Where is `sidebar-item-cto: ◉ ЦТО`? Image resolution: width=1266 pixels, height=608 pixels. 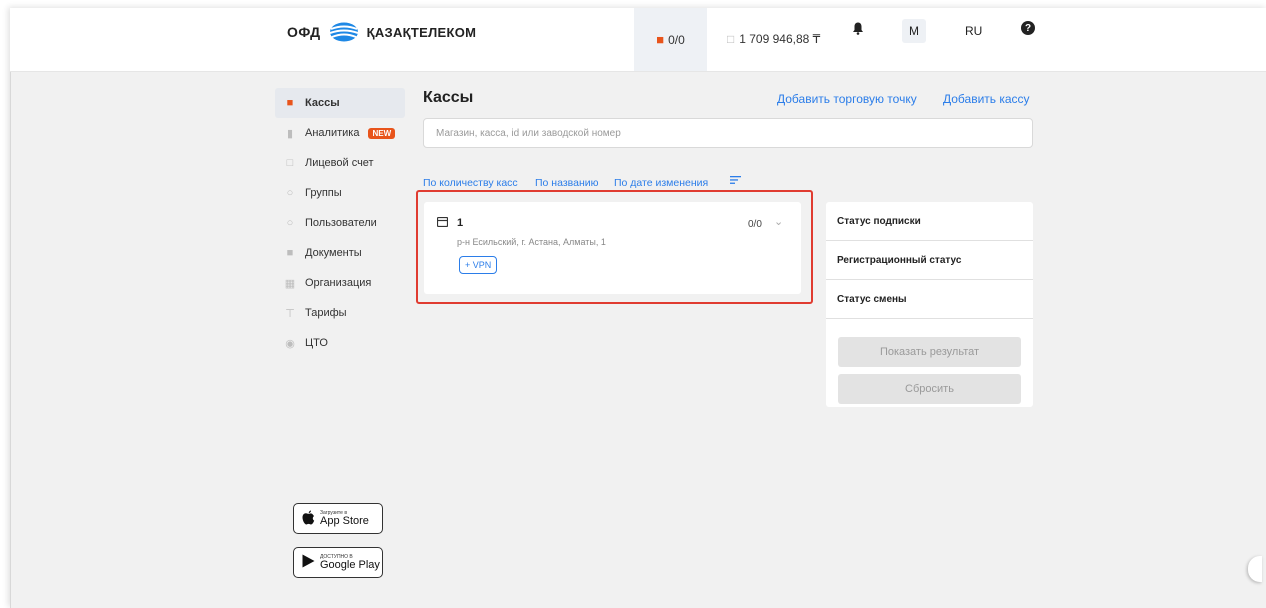 sidebar-item-cto: ◉ ЦТО is located at coordinates (340, 343).